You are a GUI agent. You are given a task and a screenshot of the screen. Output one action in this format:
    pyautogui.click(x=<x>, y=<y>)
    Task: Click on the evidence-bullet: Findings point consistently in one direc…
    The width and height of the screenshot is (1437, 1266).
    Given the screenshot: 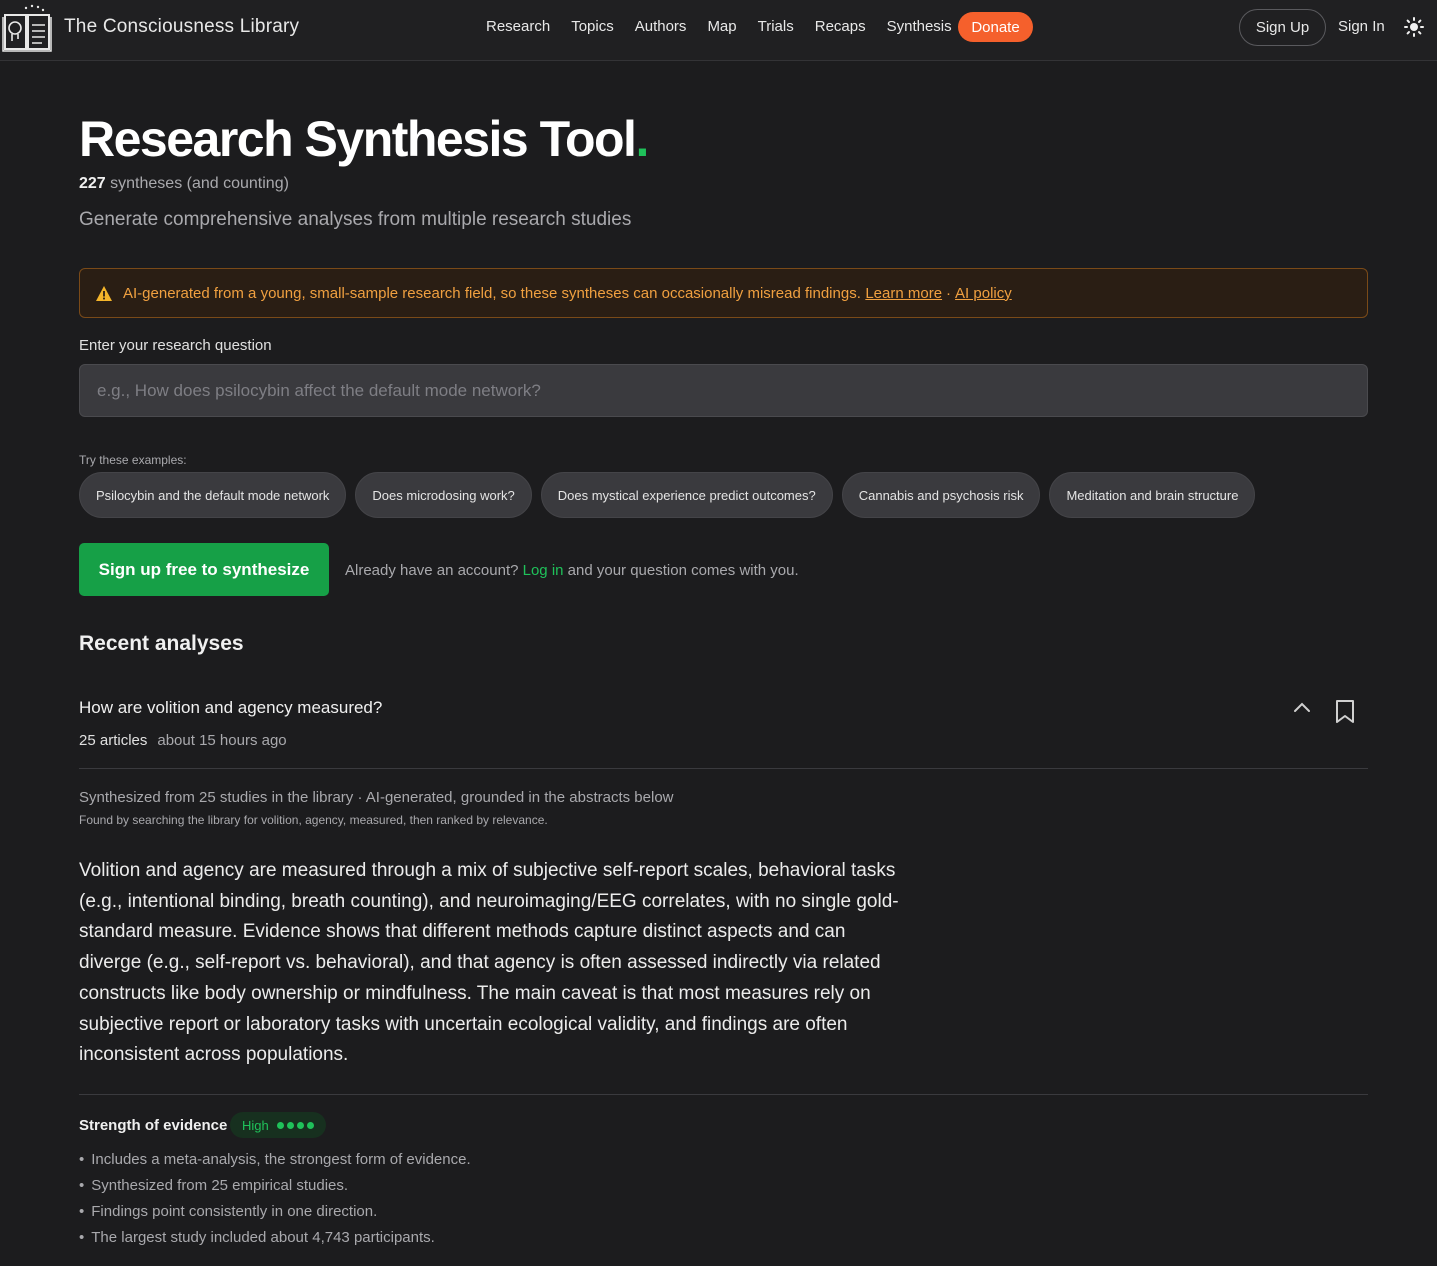 What is the action you would take?
    pyautogui.click(x=275, y=1212)
    